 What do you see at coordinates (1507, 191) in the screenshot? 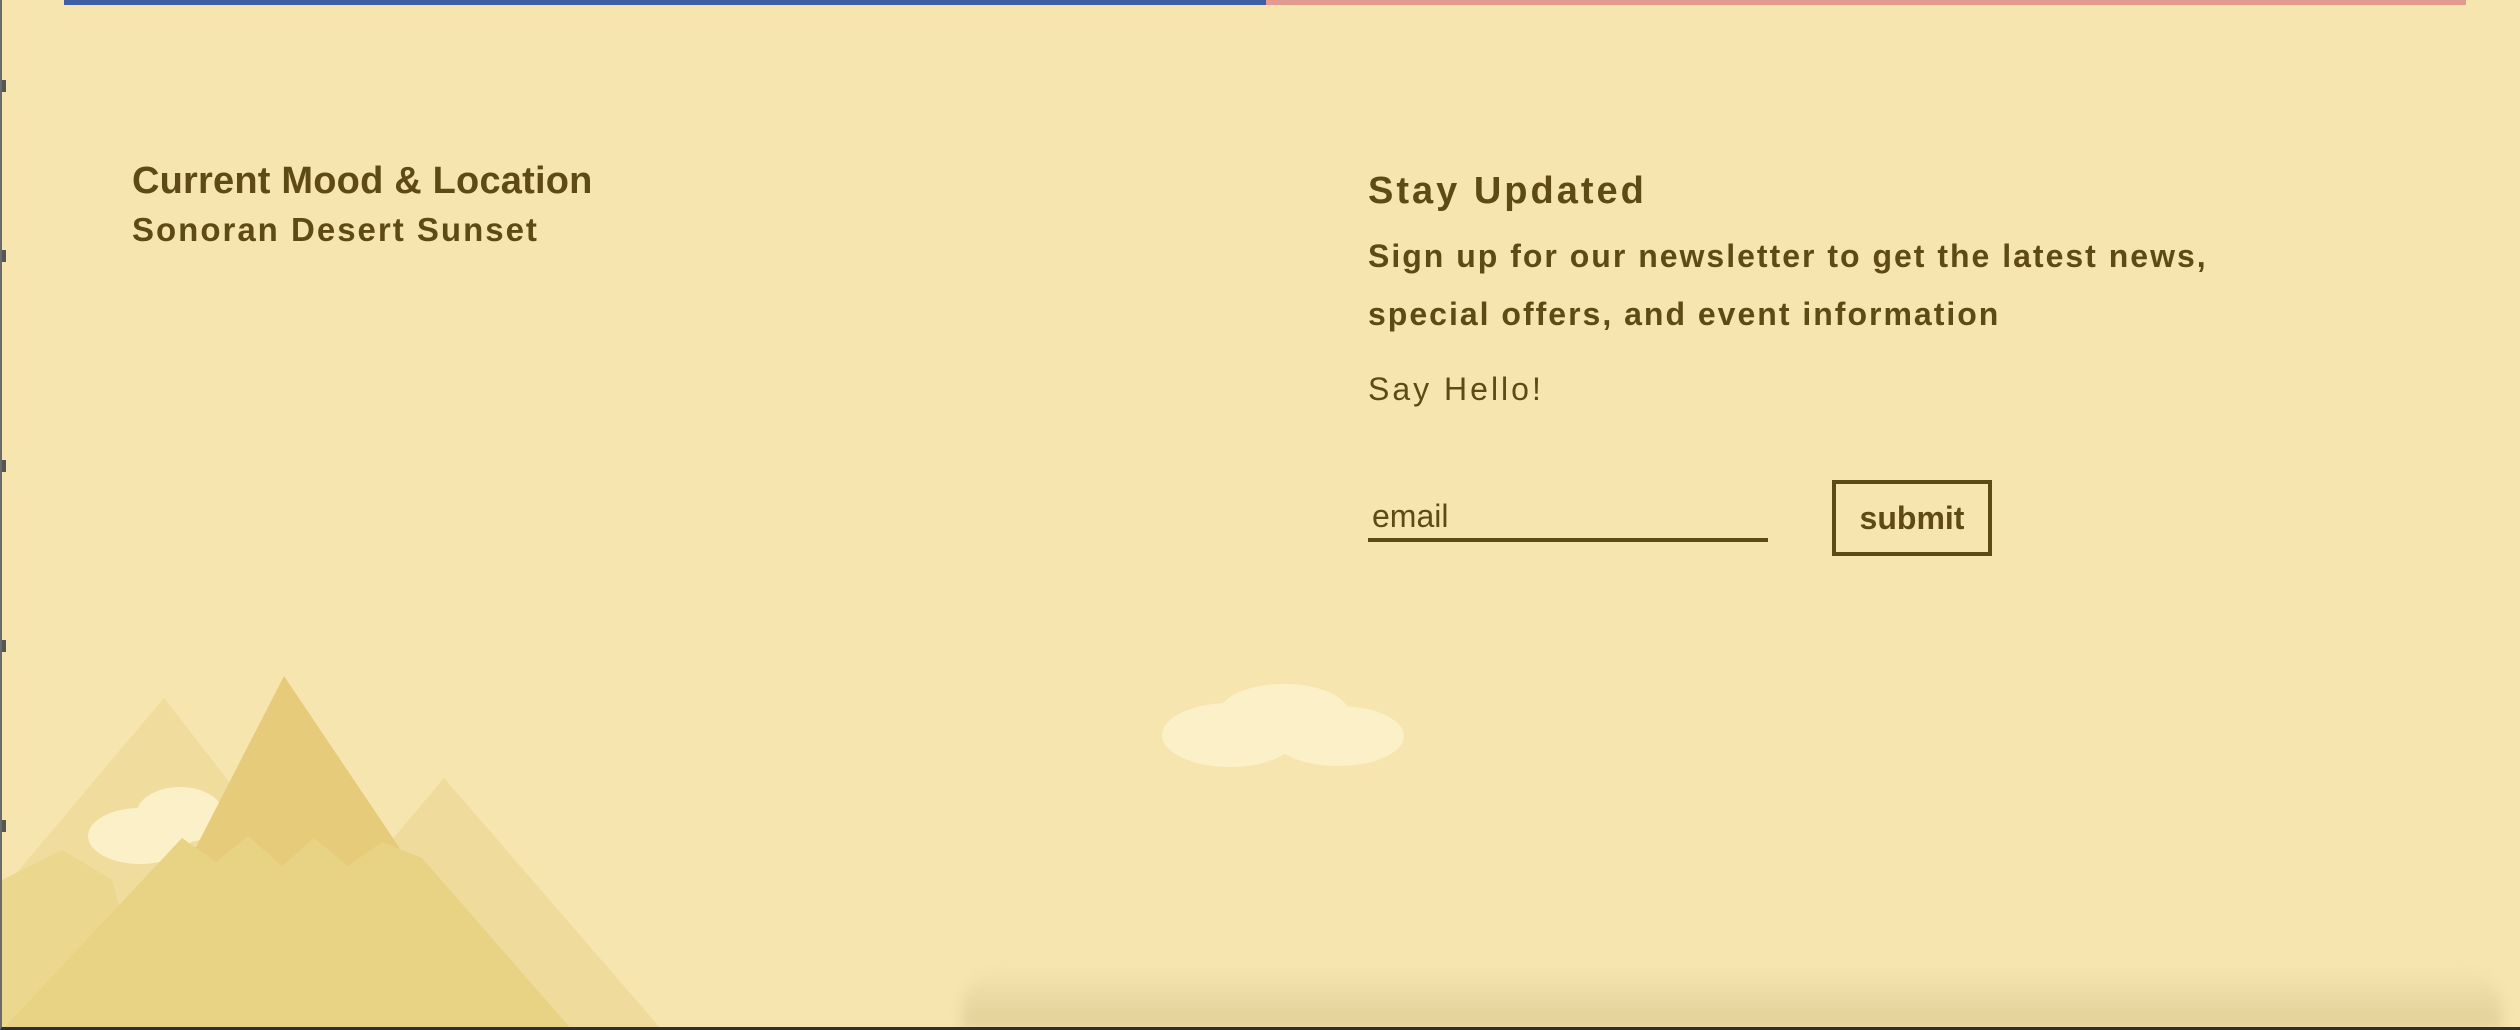
I see `newsletter-title: Stay Updated` at bounding box center [1507, 191].